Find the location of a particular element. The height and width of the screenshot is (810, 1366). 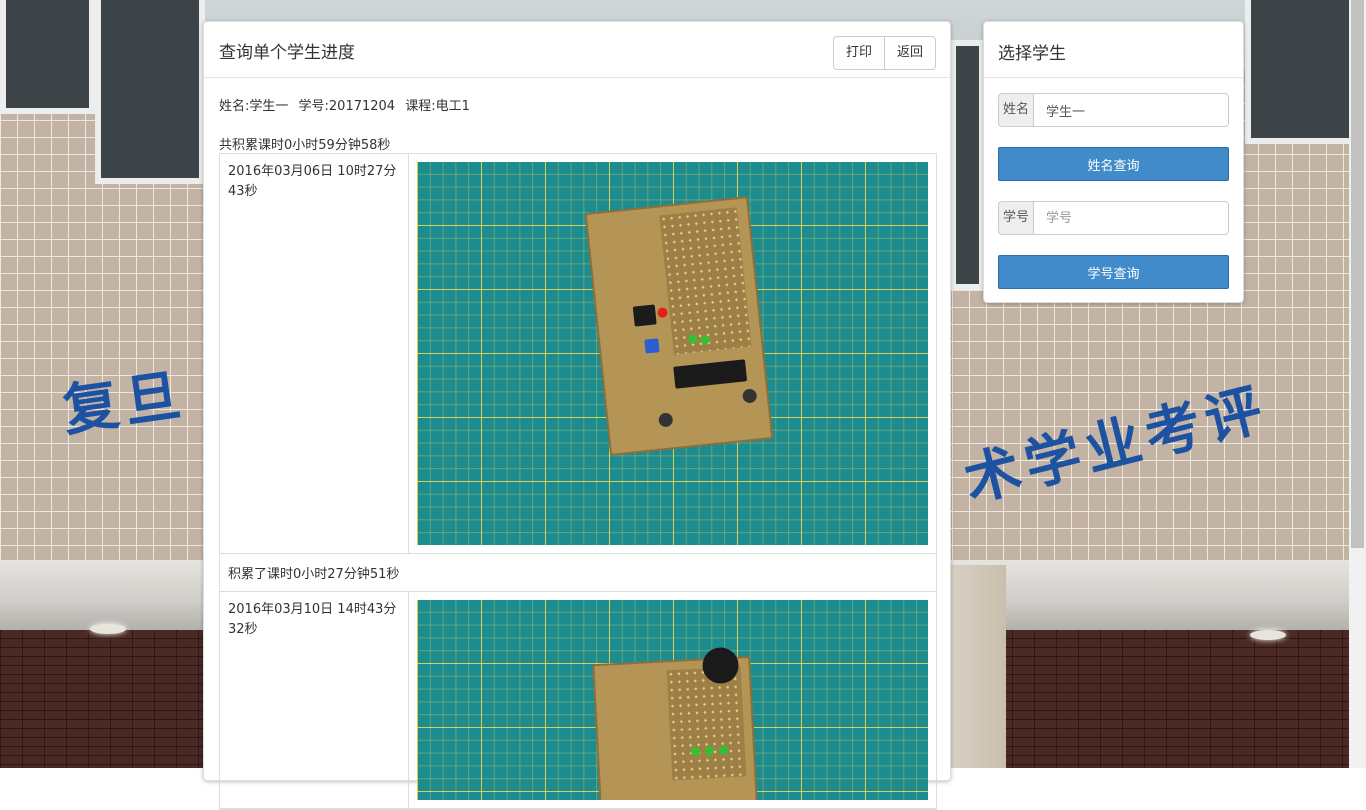

name-label: 姓名 is located at coordinates (1015, 110).